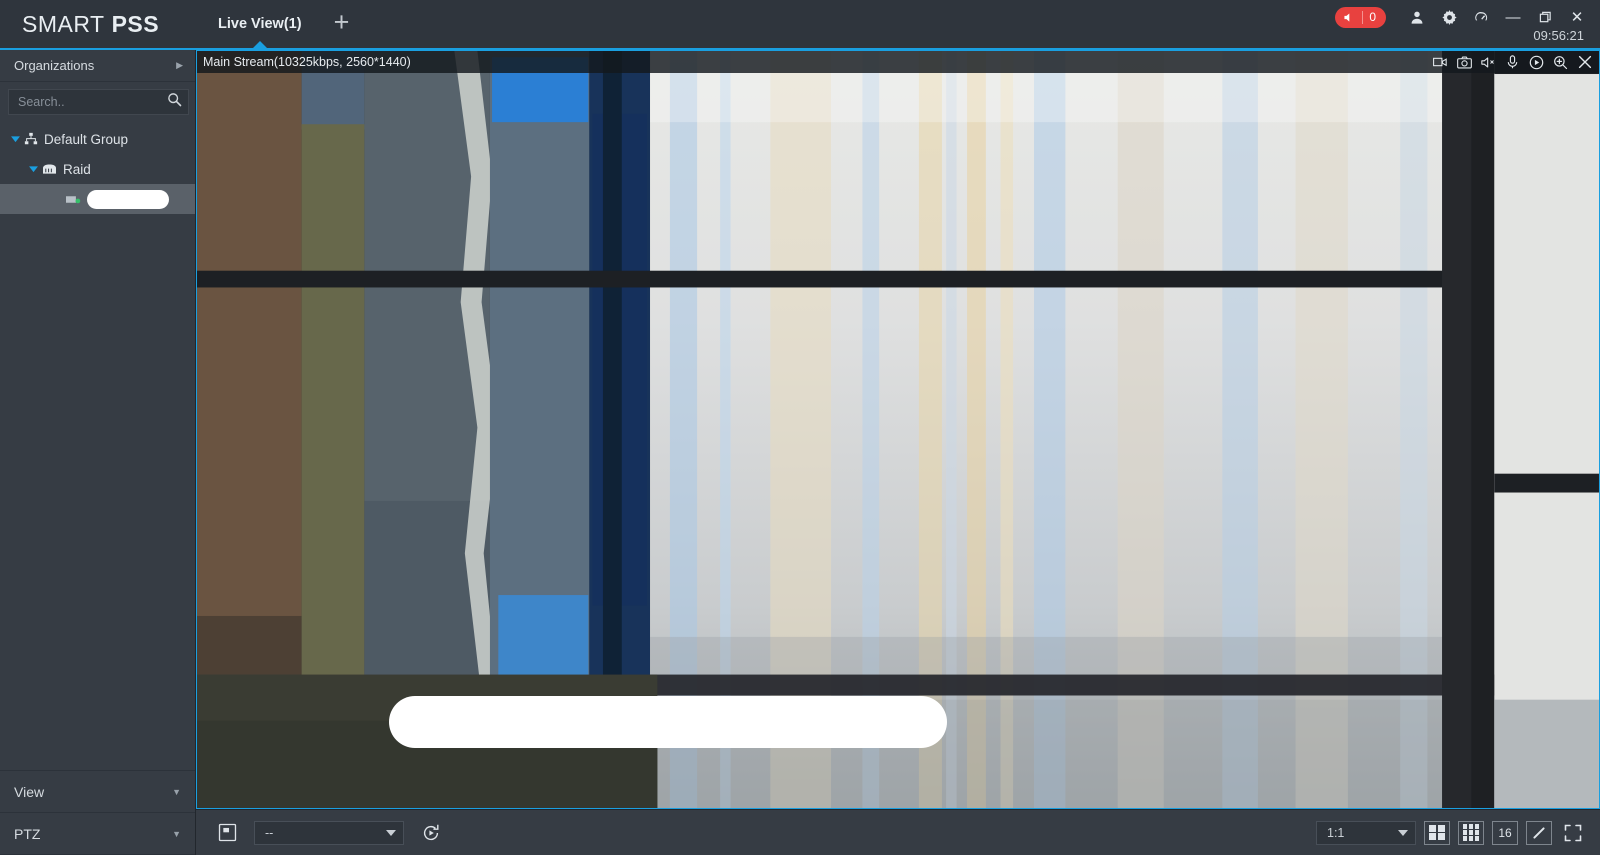 This screenshot has height=855, width=1600. I want to click on tab-live-view-label: Live View(1), so click(260, 24).